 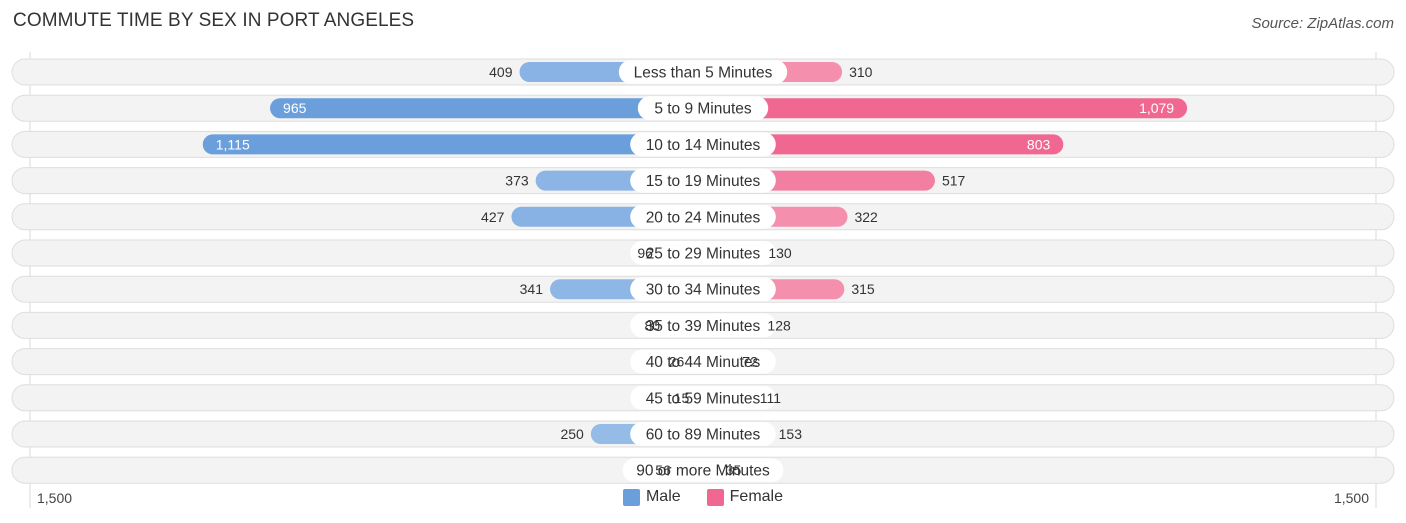 What do you see at coordinates (780, 253) in the screenshot?
I see `value-label-female: 130` at bounding box center [780, 253].